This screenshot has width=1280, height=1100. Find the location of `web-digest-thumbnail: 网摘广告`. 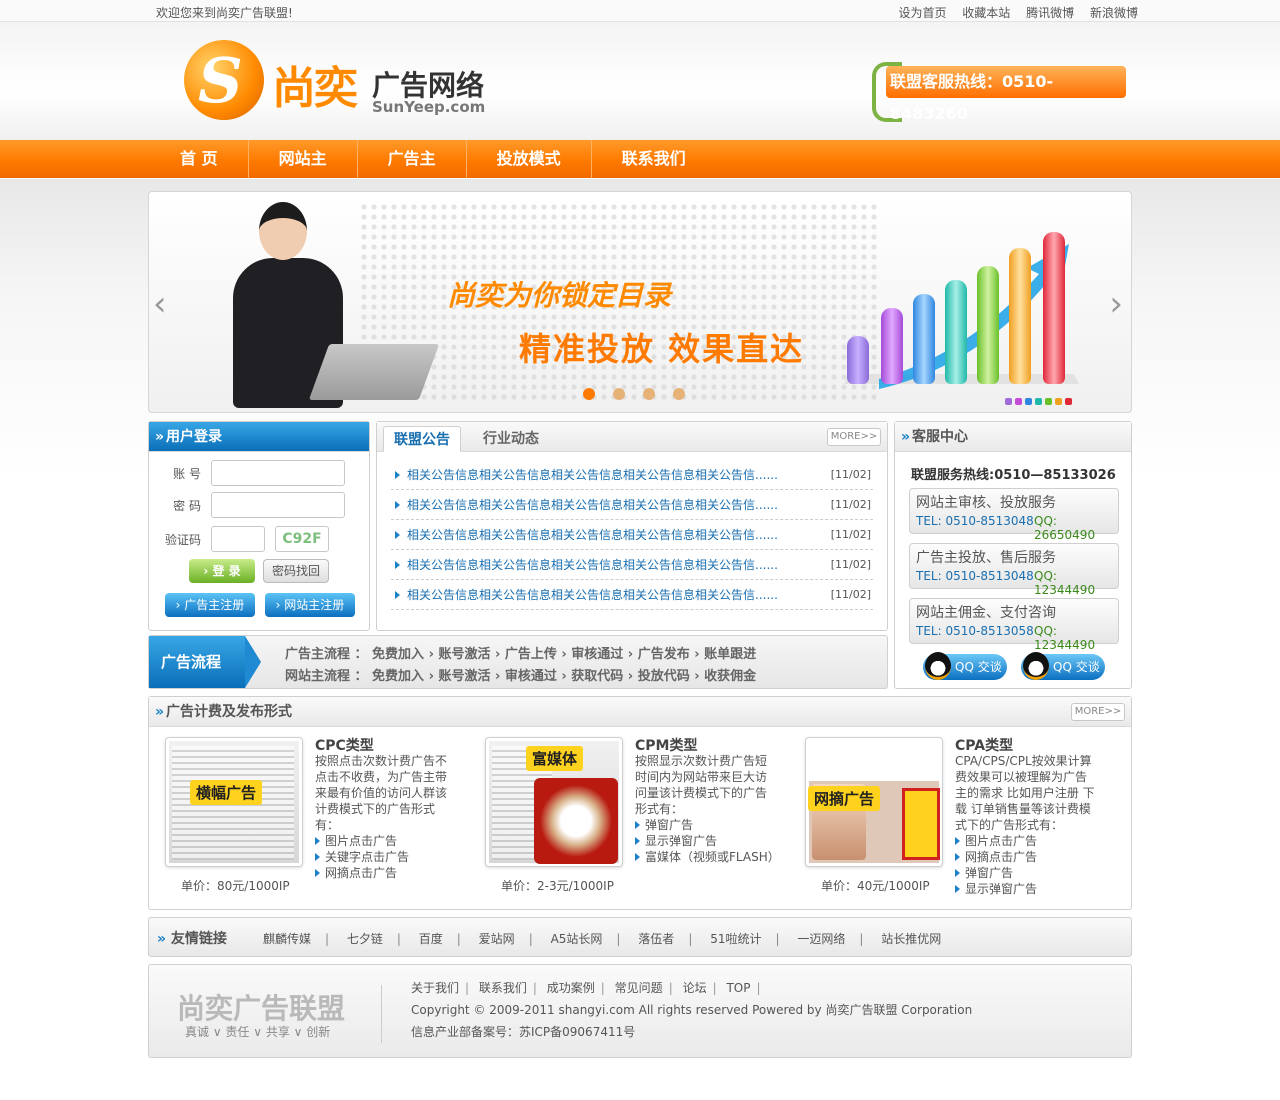

web-digest-thumbnail: 网摘广告 is located at coordinates (874, 802).